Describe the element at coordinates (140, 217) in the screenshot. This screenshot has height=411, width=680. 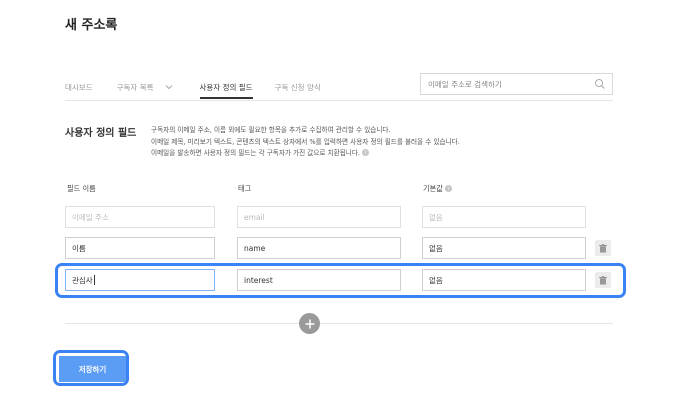
I see `field-name-input: 이메일 주소` at that location.